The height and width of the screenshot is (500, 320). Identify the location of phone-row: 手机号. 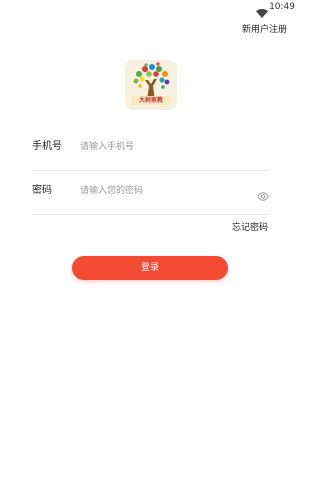
(150, 148).